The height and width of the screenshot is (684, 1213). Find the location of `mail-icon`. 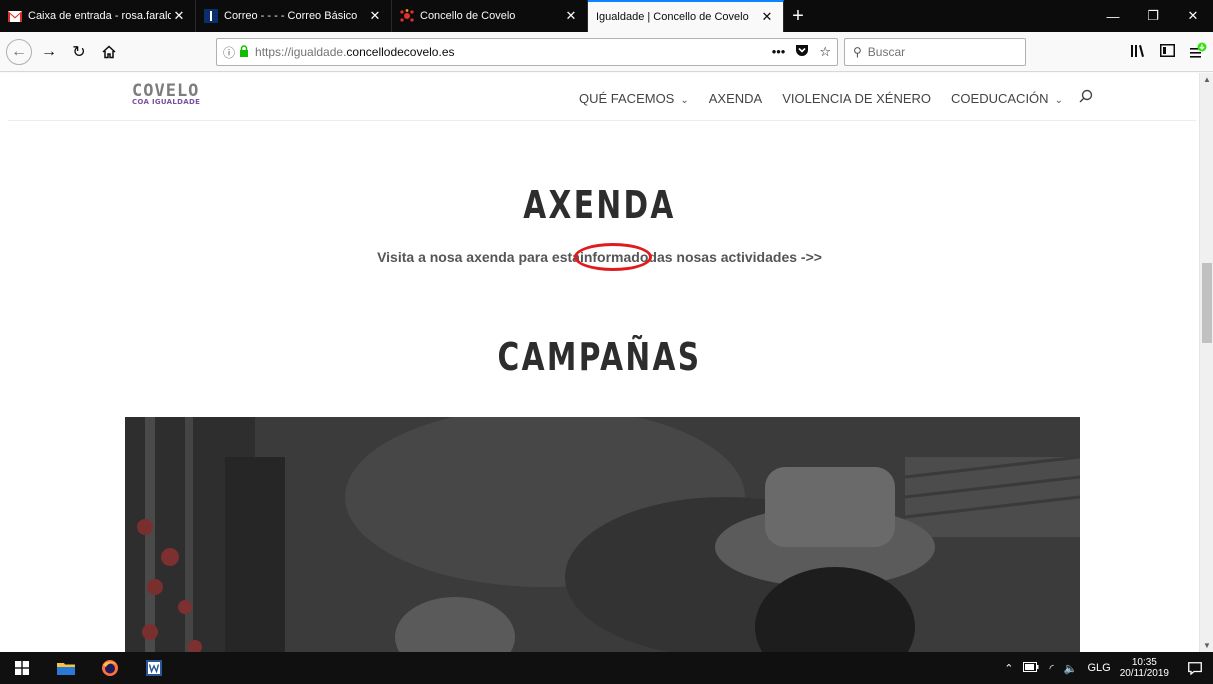

mail-icon is located at coordinates (211, 16).